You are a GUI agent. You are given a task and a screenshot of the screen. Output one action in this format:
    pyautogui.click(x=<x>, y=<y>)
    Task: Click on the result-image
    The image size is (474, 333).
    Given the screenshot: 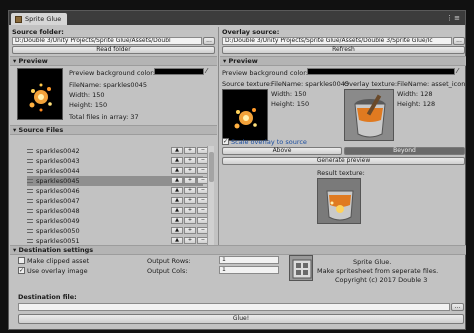 What is the action you would take?
    pyautogui.click(x=339, y=201)
    